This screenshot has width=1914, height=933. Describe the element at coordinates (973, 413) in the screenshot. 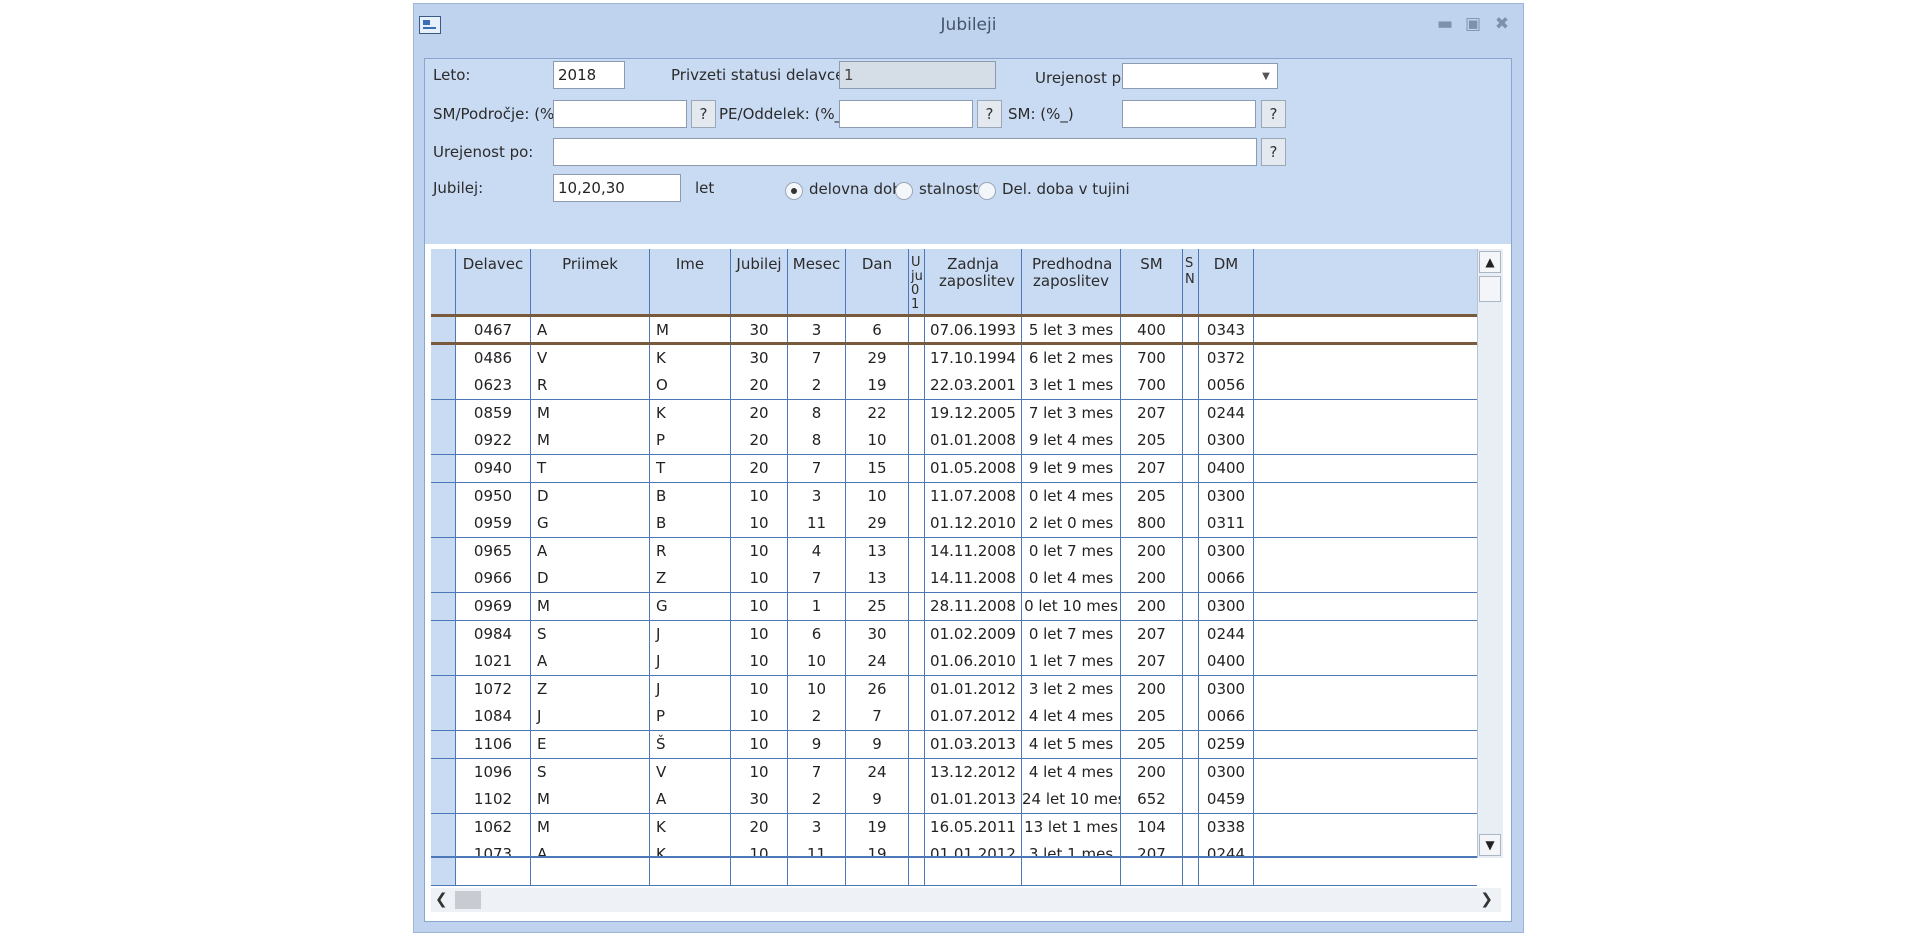

I see `cell-zadnja-zaposlitev: 19.12.2005` at that location.